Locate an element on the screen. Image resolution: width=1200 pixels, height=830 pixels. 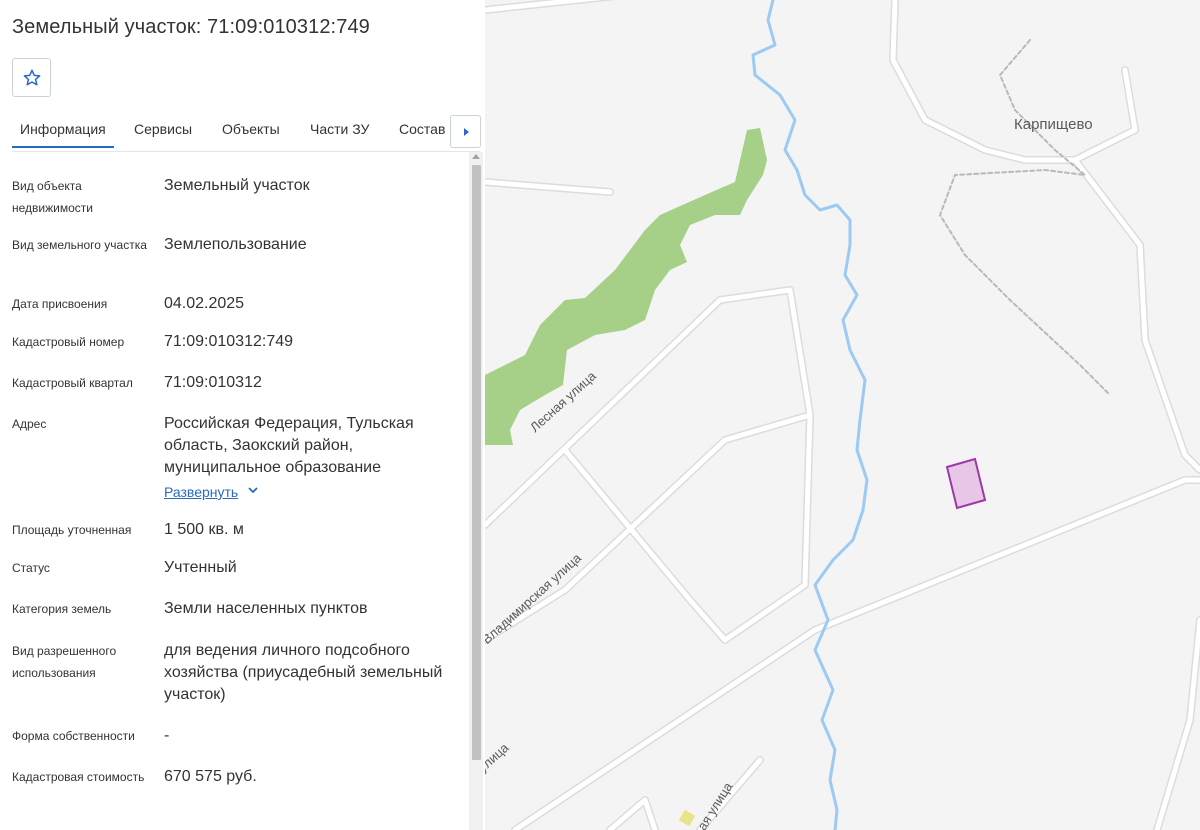
village-label: Карпищево is located at coordinates (1053, 124).